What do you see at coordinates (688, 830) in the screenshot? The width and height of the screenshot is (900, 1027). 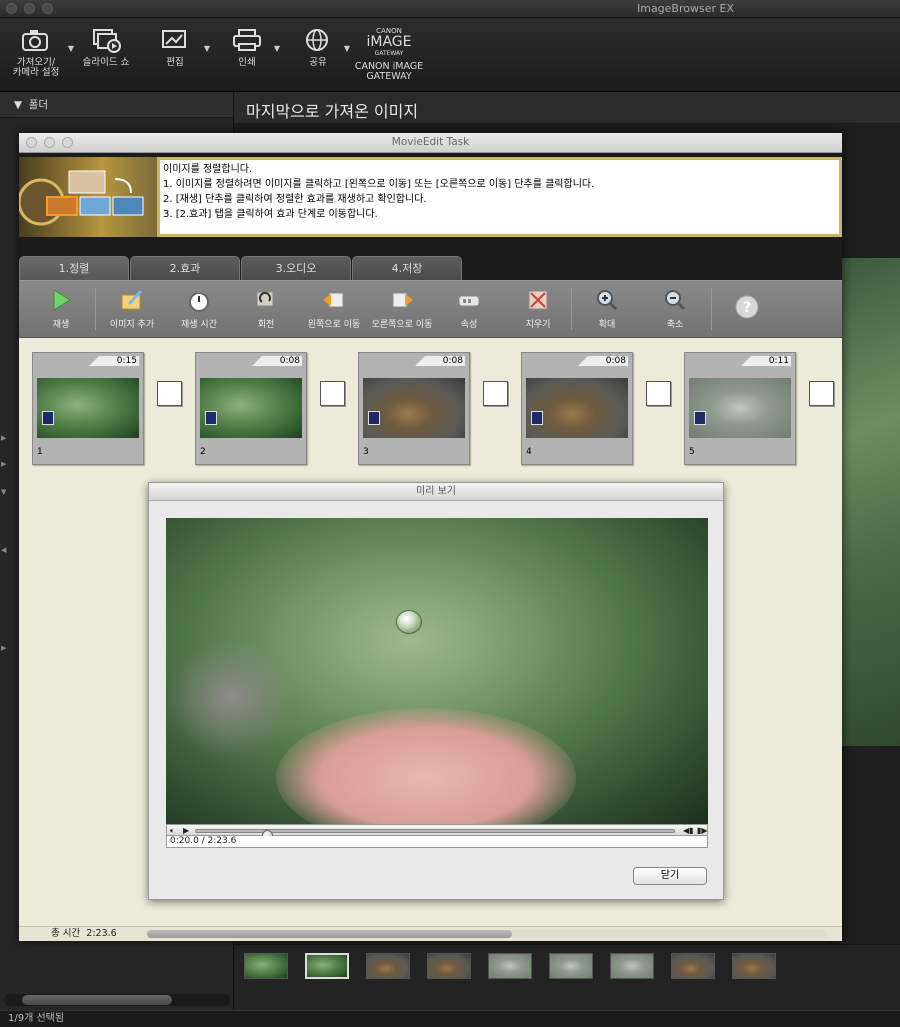 I see `step-back-icon: ◀▮` at bounding box center [688, 830].